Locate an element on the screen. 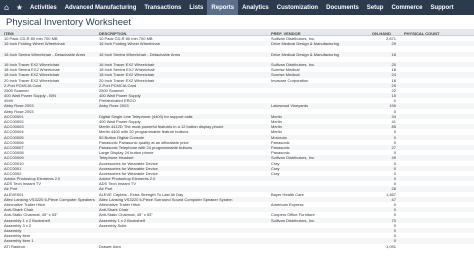 The height and width of the screenshot is (266, 474). nav-item-setup: Setup is located at coordinates (375, 7).